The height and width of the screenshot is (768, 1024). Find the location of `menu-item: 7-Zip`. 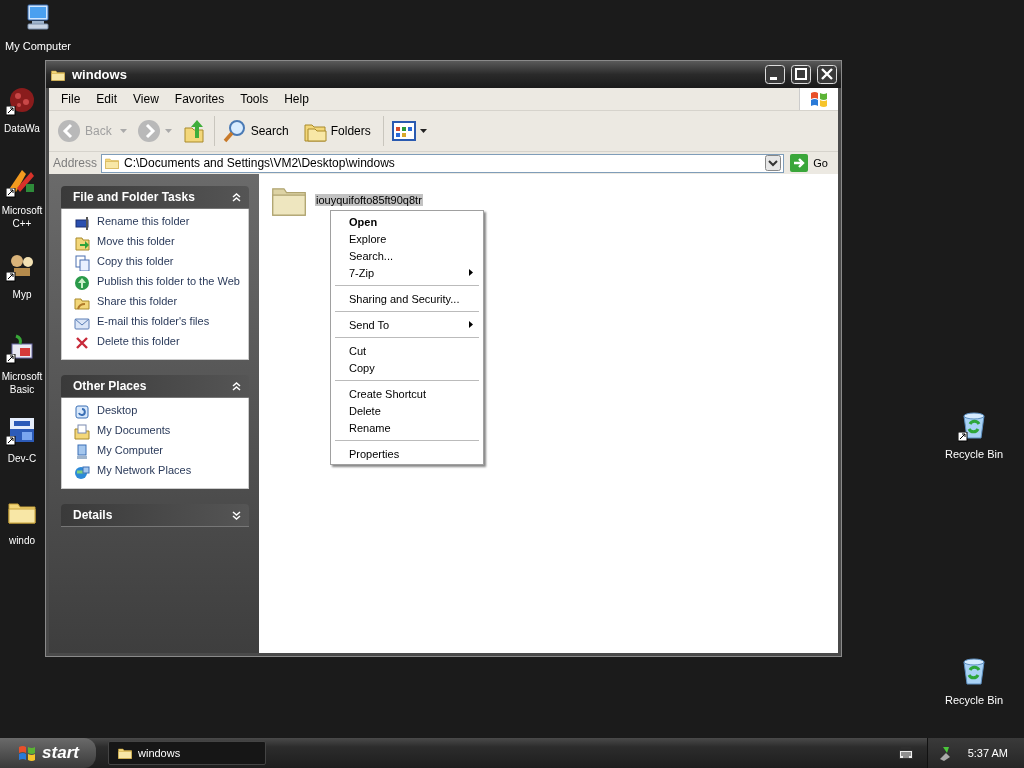

menu-item: 7-Zip is located at coordinates (407, 272).